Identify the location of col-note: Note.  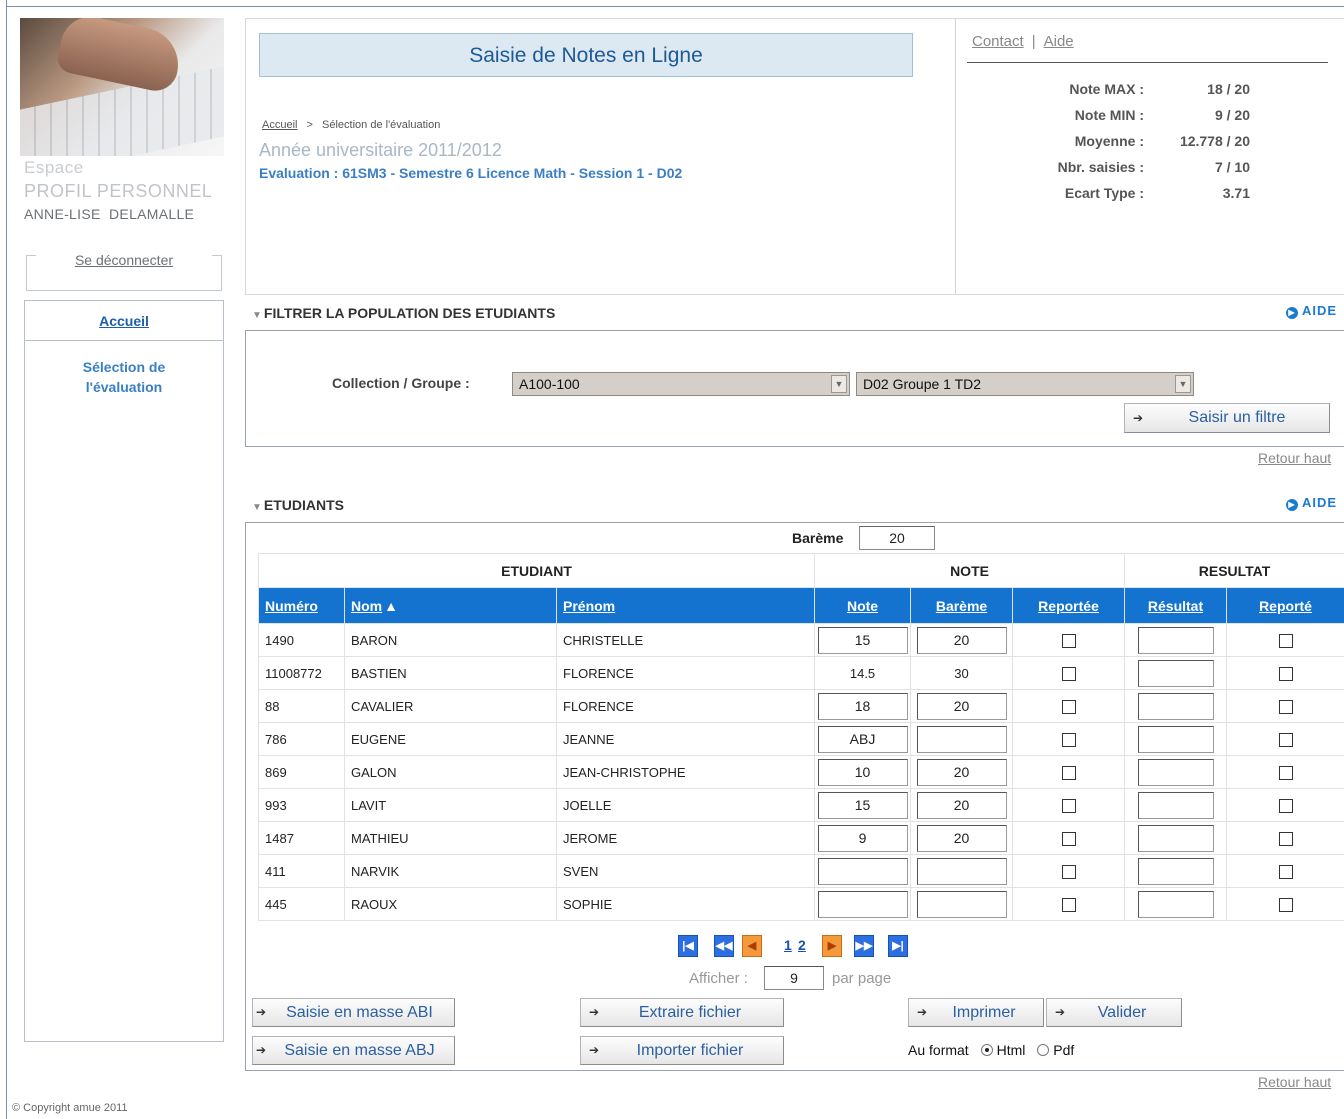
(863, 605).